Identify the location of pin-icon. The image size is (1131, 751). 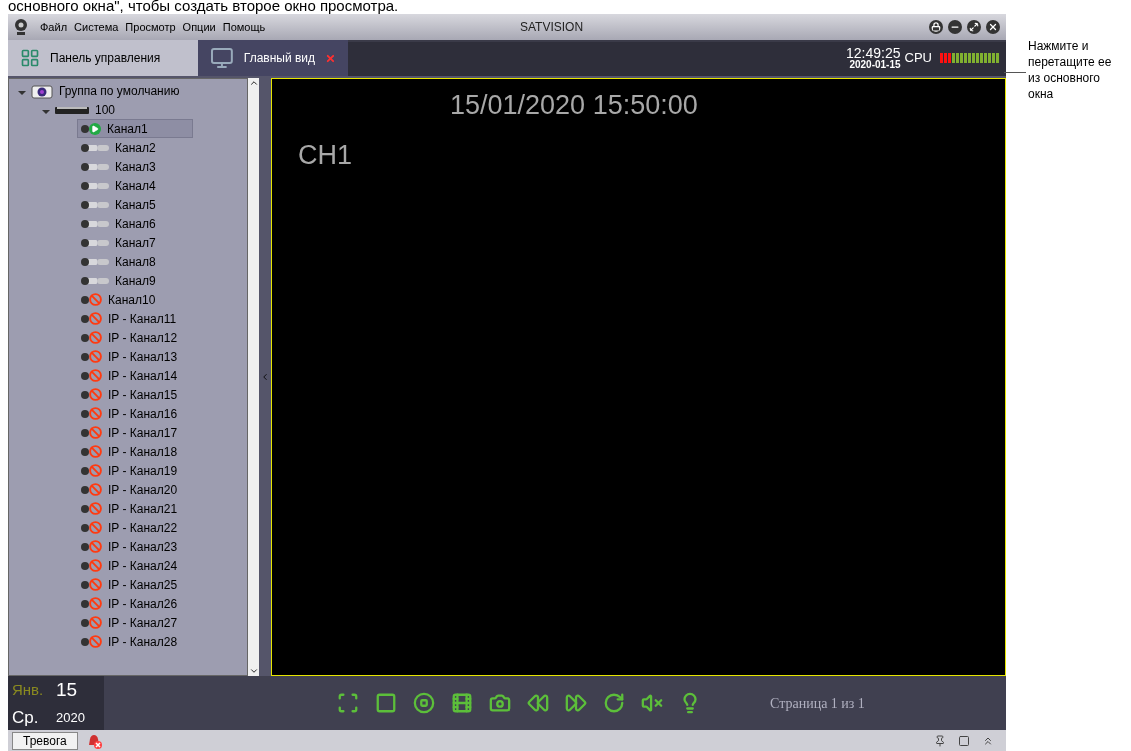
(940, 740).